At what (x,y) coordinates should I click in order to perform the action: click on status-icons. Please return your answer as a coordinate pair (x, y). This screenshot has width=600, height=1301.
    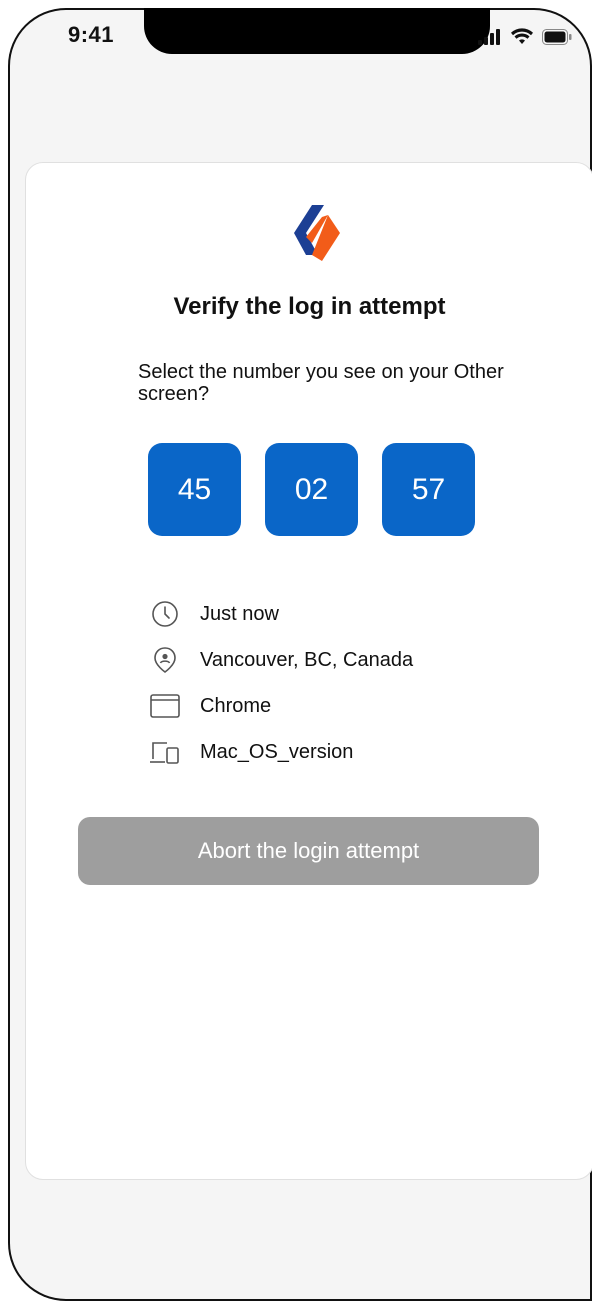
    Looking at the image, I should click on (525, 39).